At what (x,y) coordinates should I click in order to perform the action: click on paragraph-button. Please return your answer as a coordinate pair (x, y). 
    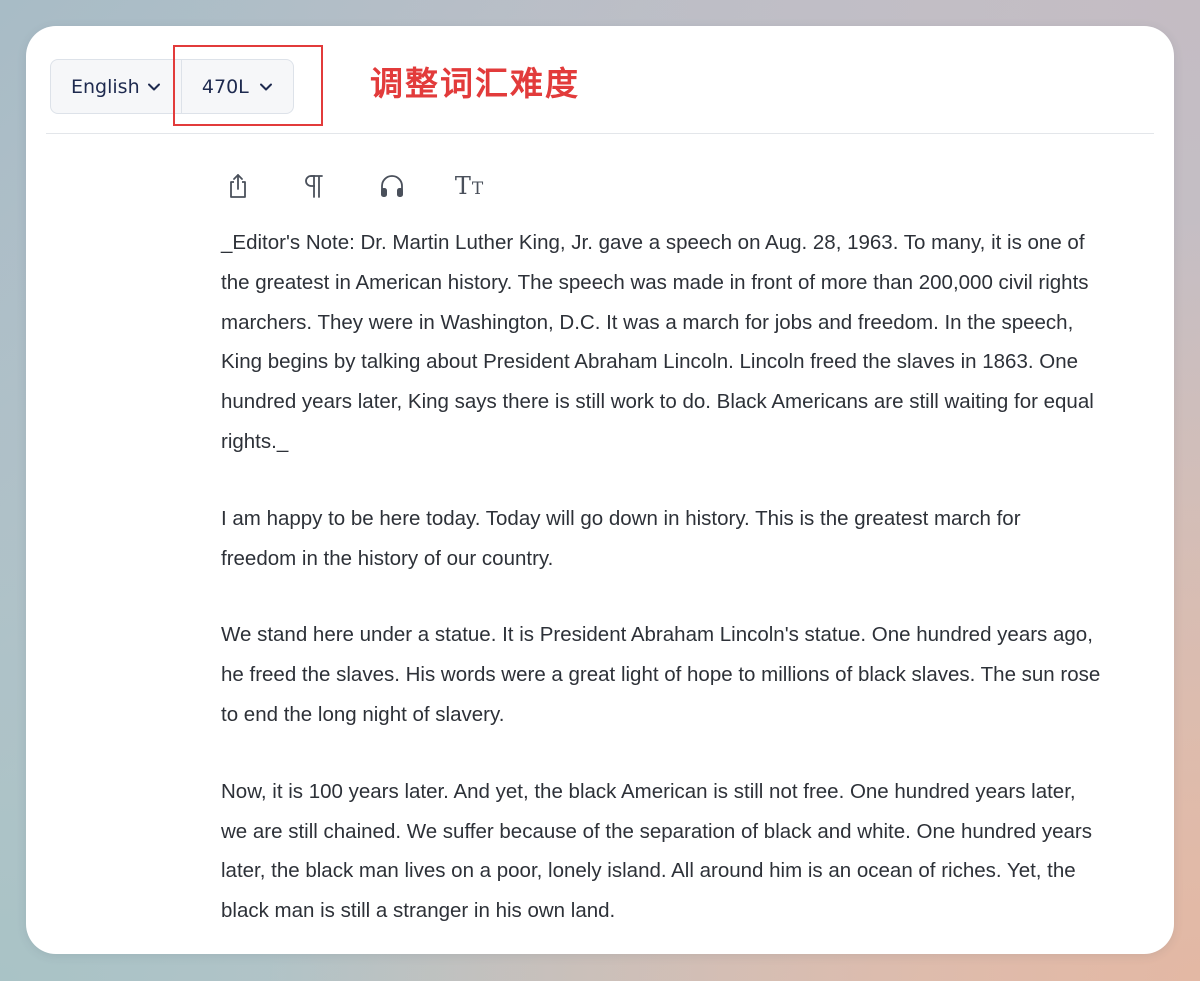
    Looking at the image, I should click on (315, 186).